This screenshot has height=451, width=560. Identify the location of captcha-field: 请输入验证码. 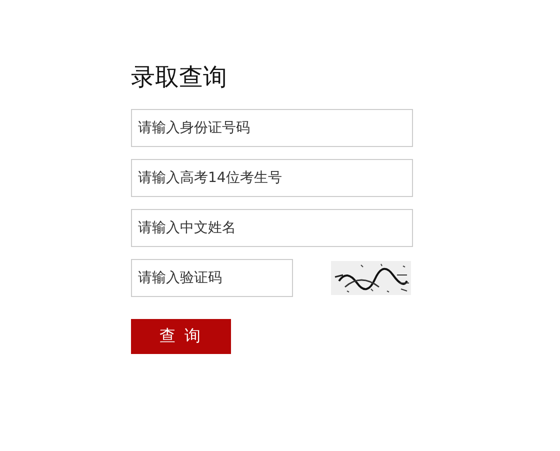
(212, 278).